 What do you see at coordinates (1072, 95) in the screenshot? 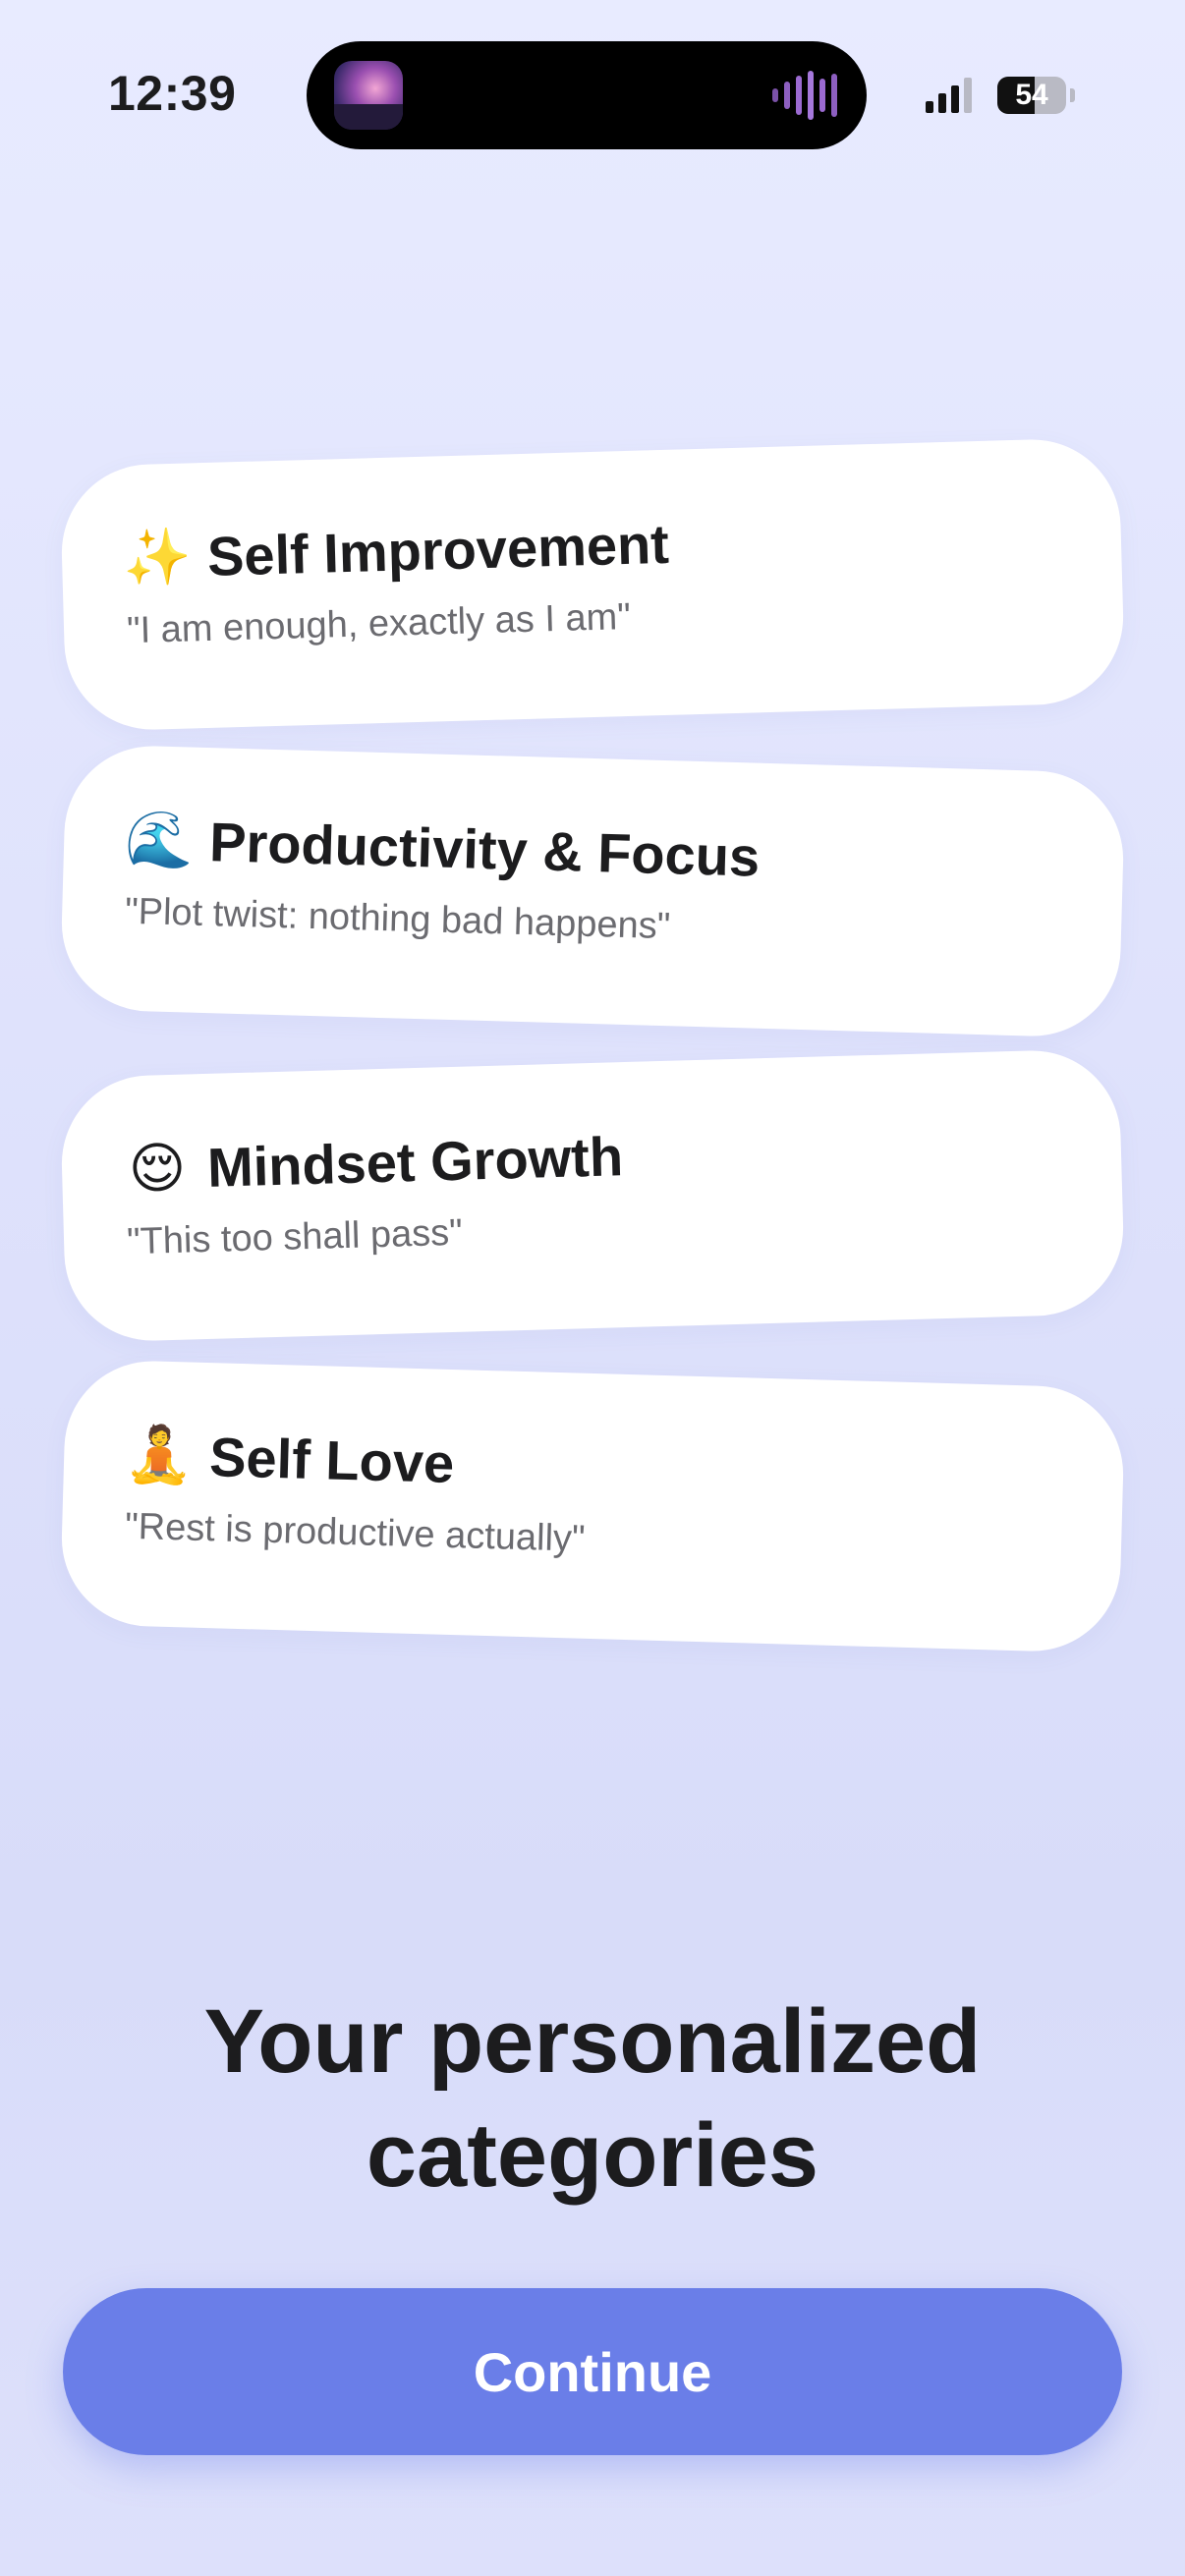
I see `battery-cap` at bounding box center [1072, 95].